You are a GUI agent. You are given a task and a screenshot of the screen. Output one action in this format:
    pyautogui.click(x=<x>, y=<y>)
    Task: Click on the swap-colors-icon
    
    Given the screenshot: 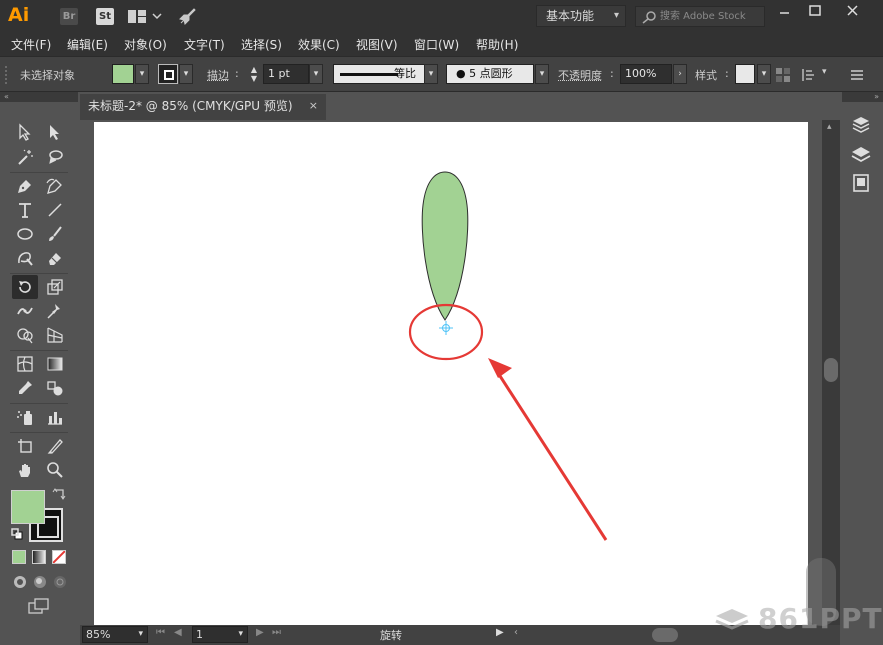 What is the action you would take?
    pyautogui.click(x=59, y=494)
    